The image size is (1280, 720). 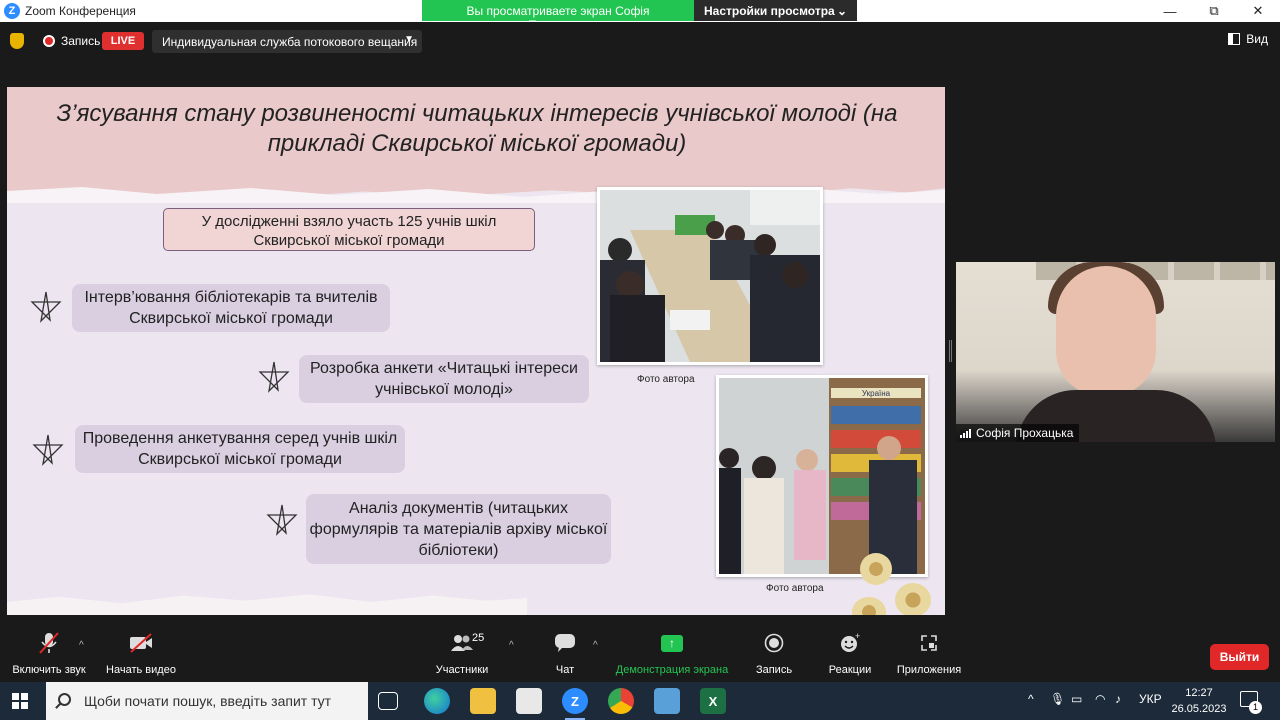 I want to click on participants-button: 25 Участники, so click(x=462, y=655).